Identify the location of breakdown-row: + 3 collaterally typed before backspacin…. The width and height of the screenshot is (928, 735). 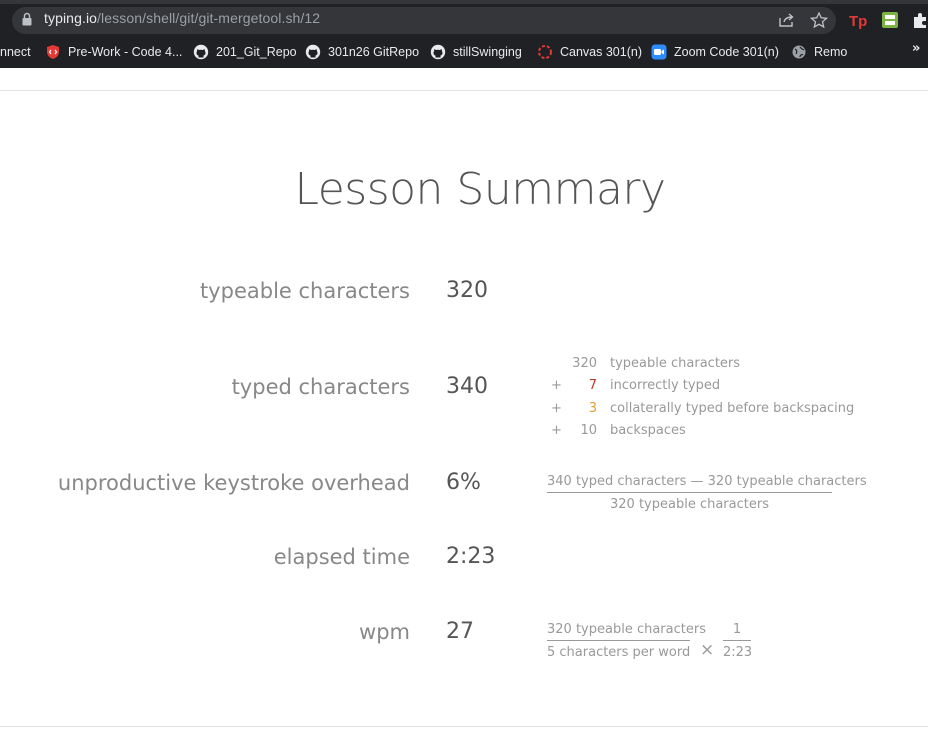
(700, 411).